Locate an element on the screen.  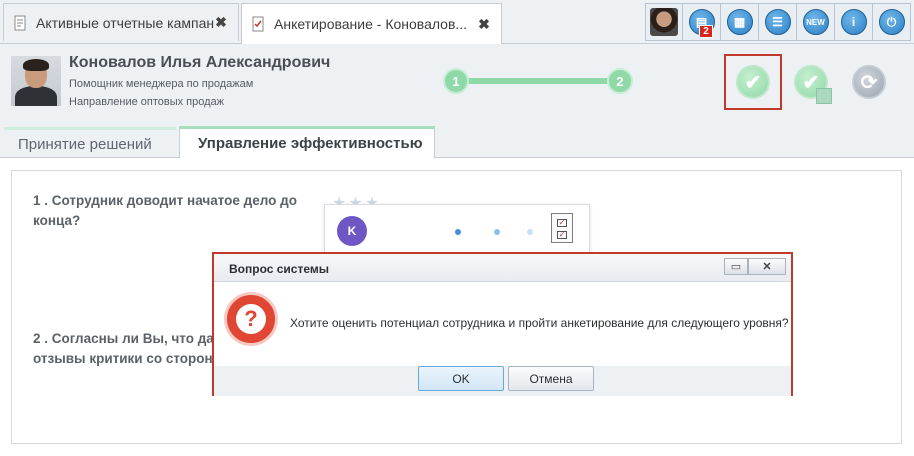
header-actions: ✔ ✔ ⟳ is located at coordinates (811, 82).